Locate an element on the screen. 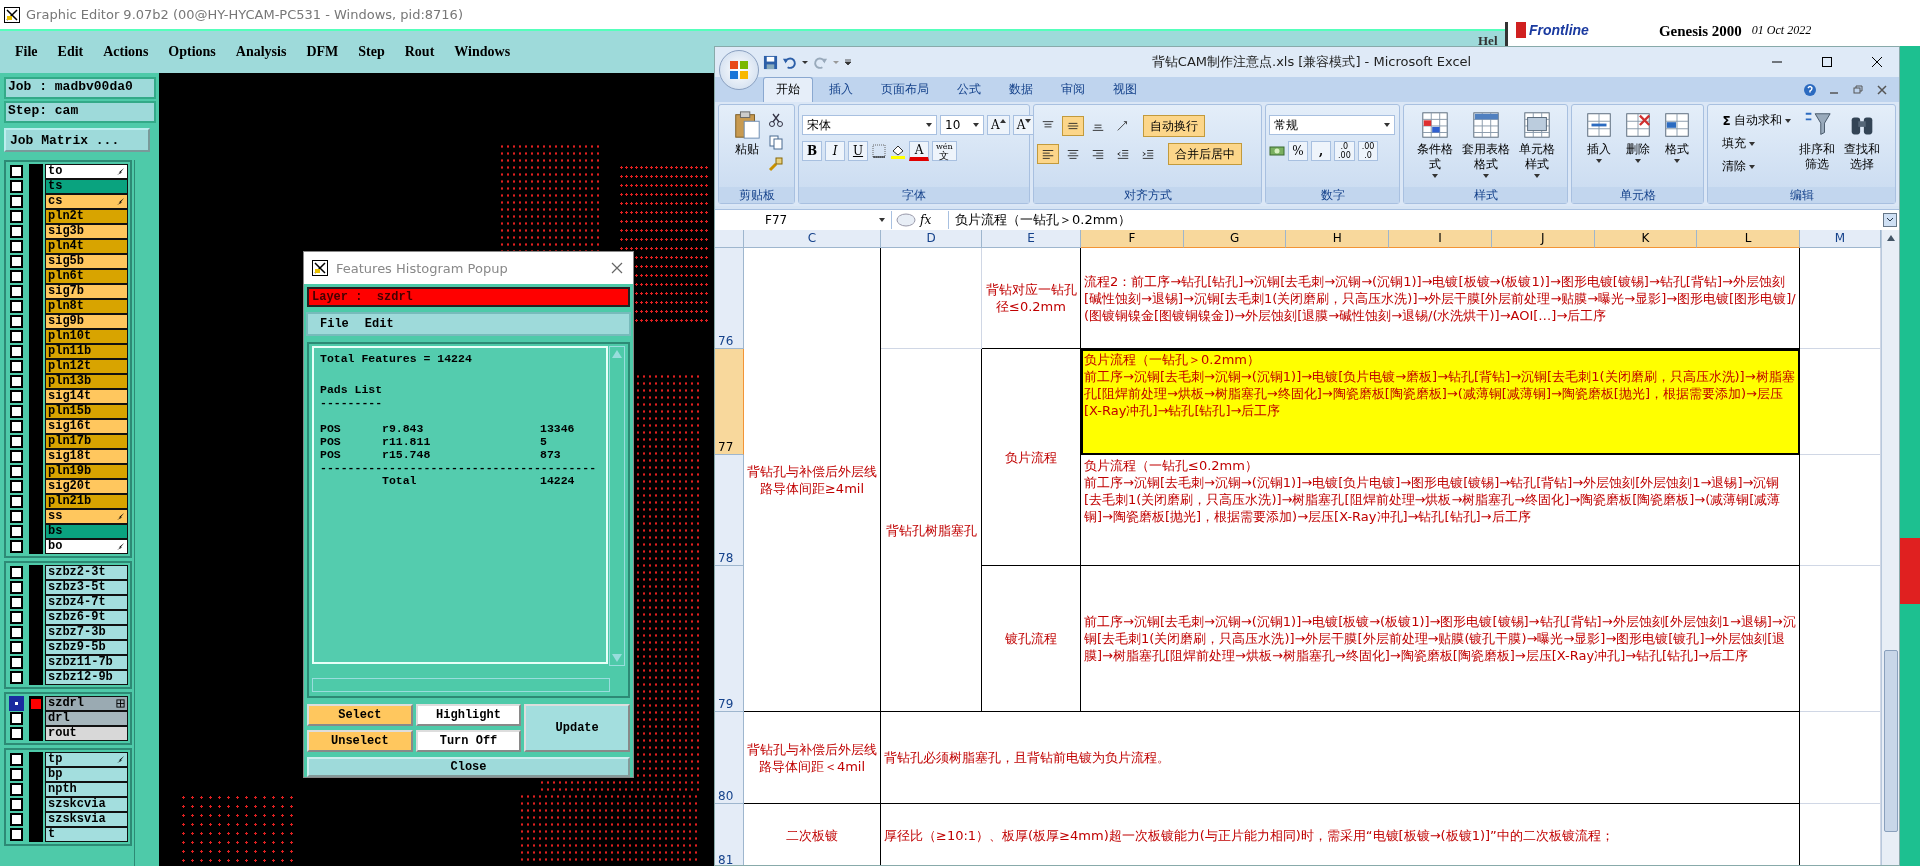 The height and width of the screenshot is (866, 1920). style-button: 条件格式 is located at coordinates (1434, 144).